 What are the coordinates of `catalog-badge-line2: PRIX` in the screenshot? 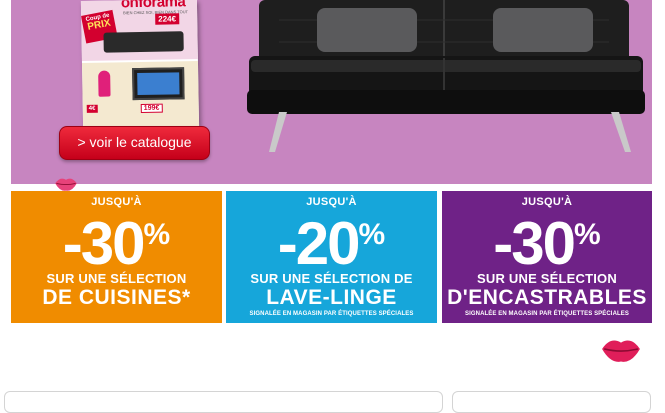 It's located at (99, 25).